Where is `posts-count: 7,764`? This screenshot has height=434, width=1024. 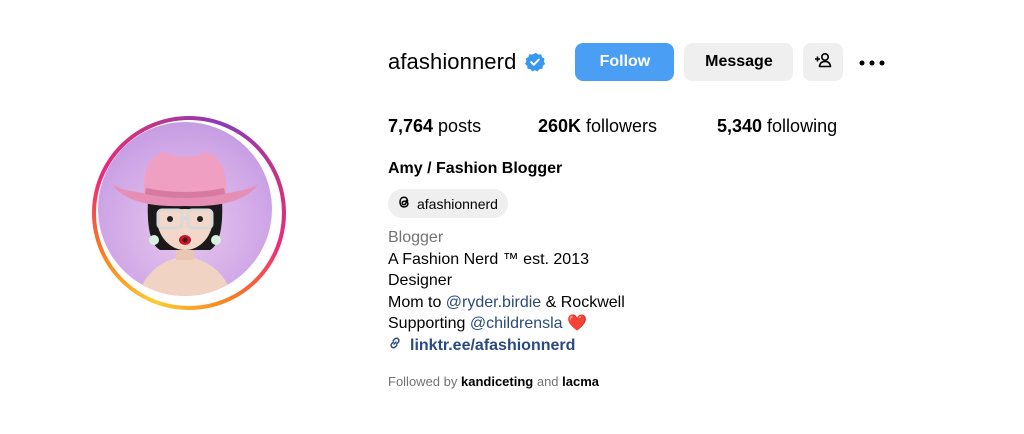
posts-count: 7,764 is located at coordinates (411, 125).